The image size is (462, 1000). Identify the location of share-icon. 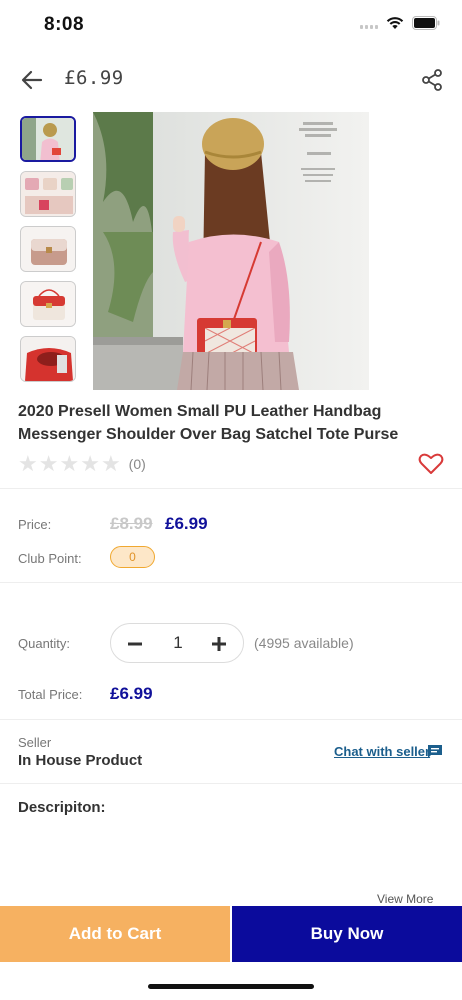
(432, 80).